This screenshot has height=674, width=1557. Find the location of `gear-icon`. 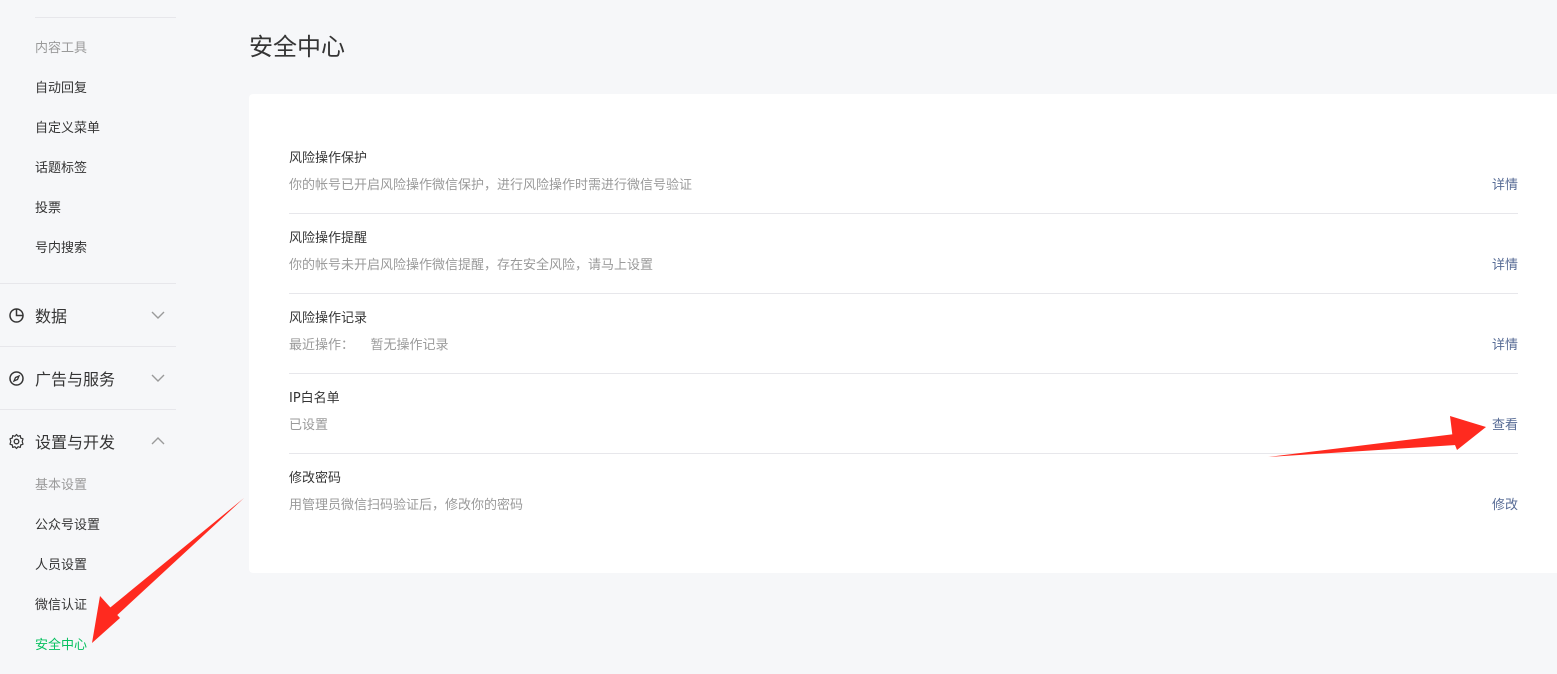

gear-icon is located at coordinates (16, 441).